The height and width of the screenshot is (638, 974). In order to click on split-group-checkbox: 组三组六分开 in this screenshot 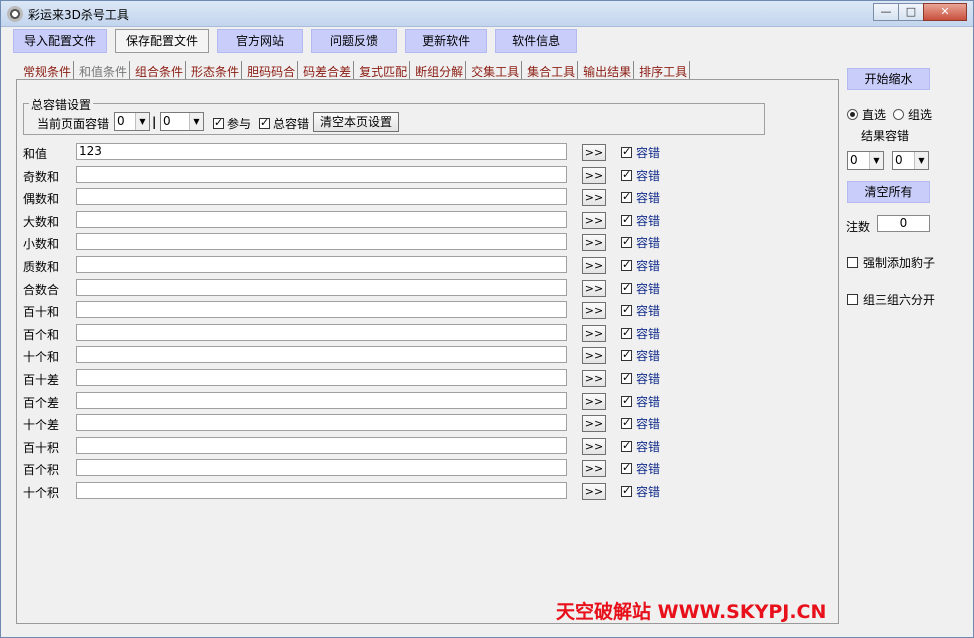, I will do `click(891, 299)`.